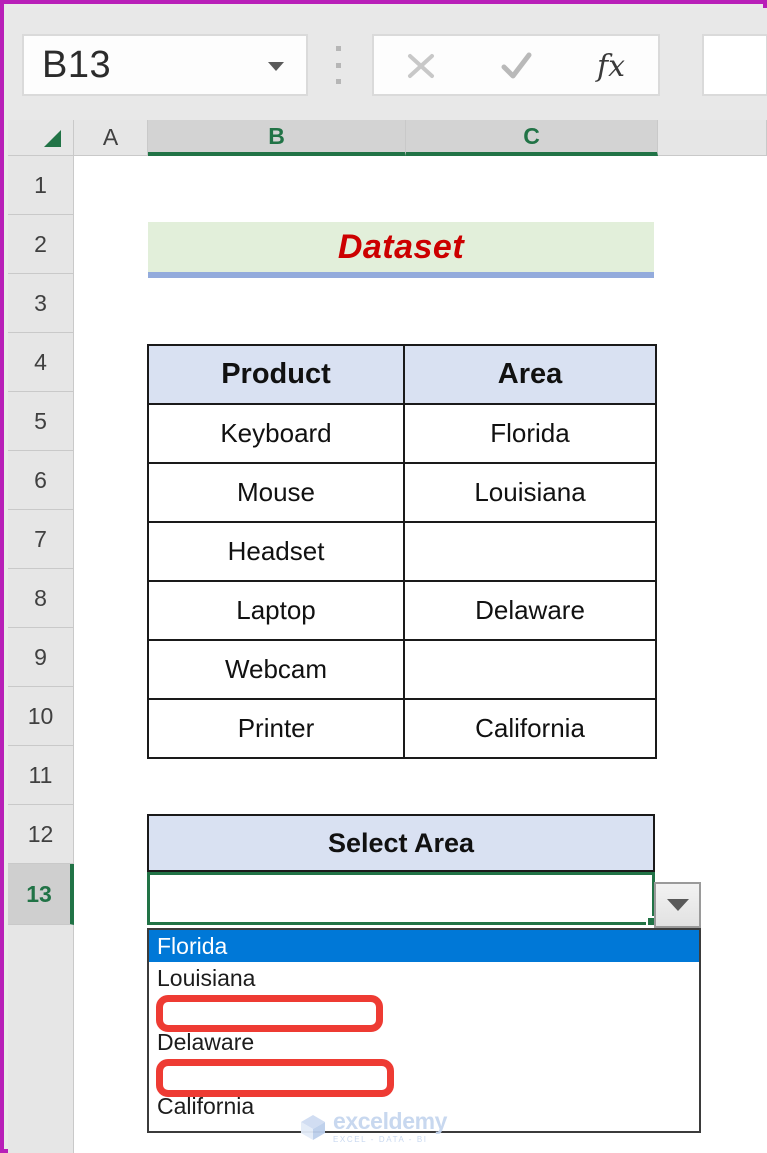 The height and width of the screenshot is (1153, 767). I want to click on row-header-2: 2, so click(41, 244).